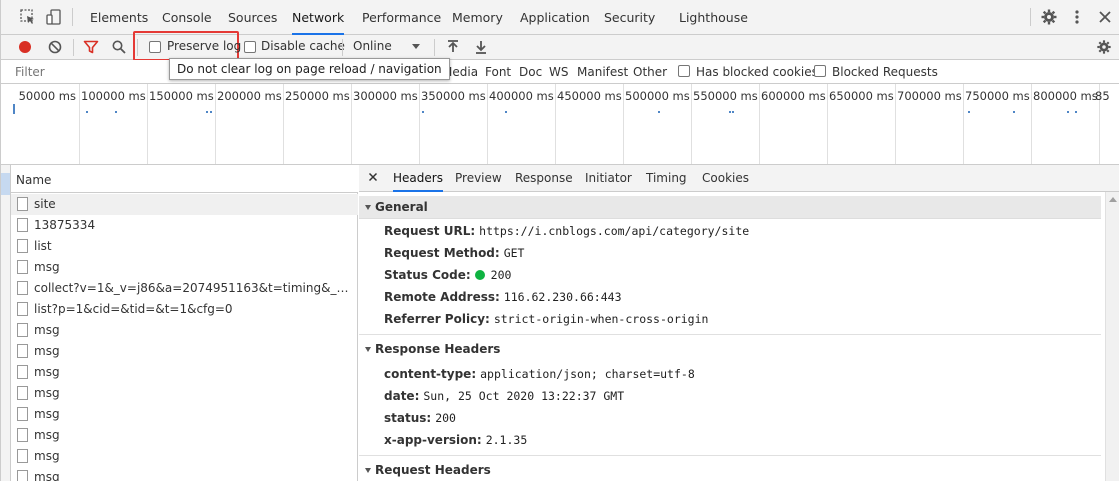 Image resolution: width=1119 pixels, height=481 pixels. Describe the element at coordinates (250, 47) in the screenshot. I see `disable-cache-checkbox` at that location.